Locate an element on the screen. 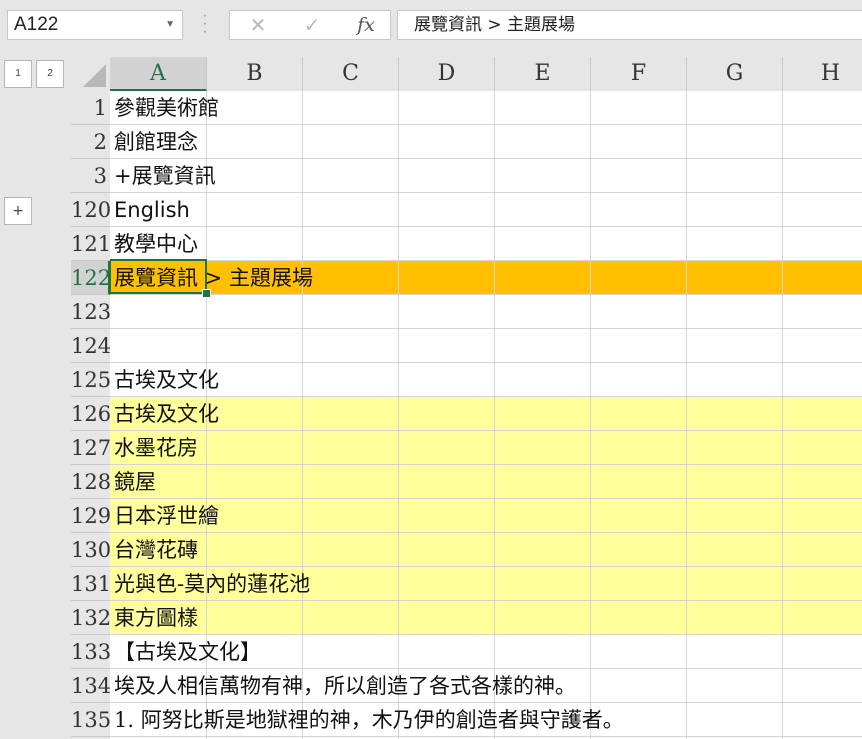 Image resolution: width=862 pixels, height=739 pixels. row-header: 126 is located at coordinates (91, 414).